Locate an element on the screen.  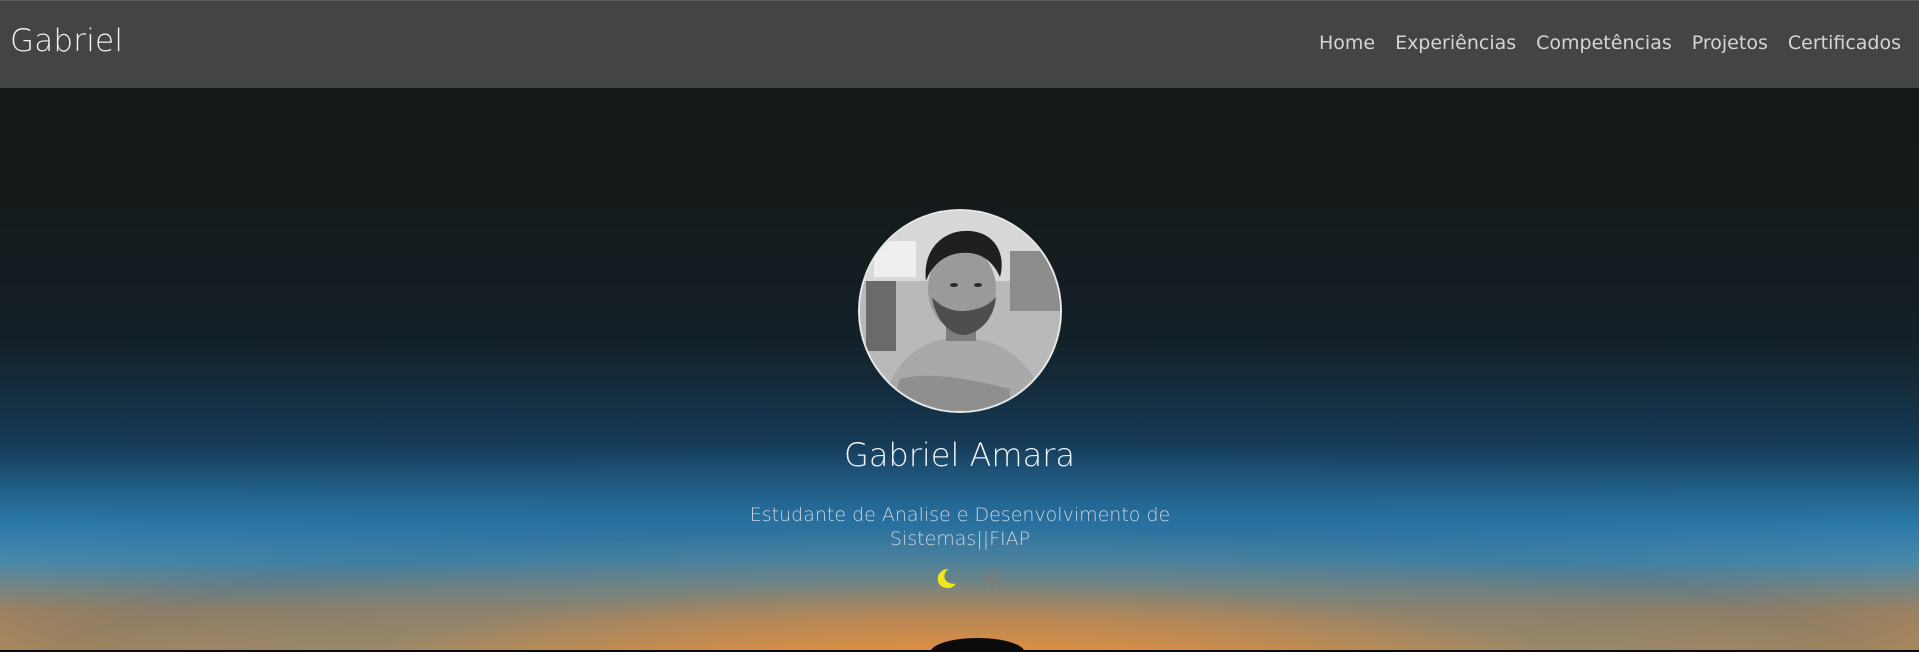
moon-icon is located at coordinates (947, 578).